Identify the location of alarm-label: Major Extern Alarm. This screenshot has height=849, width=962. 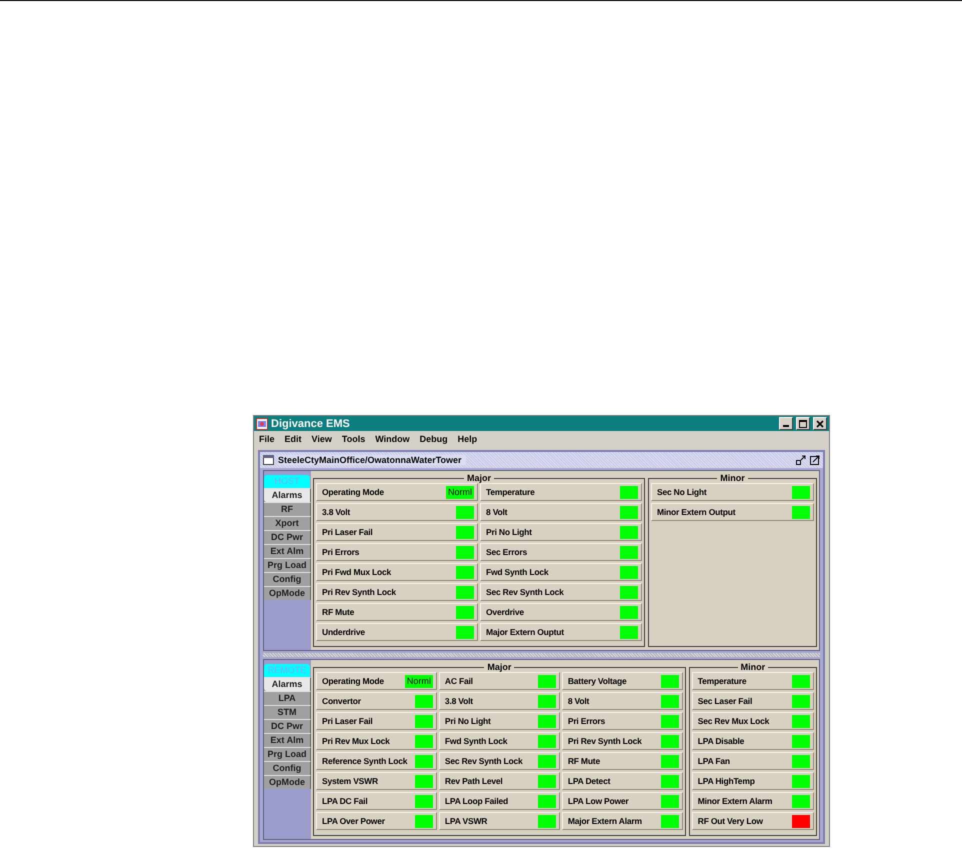
(605, 821).